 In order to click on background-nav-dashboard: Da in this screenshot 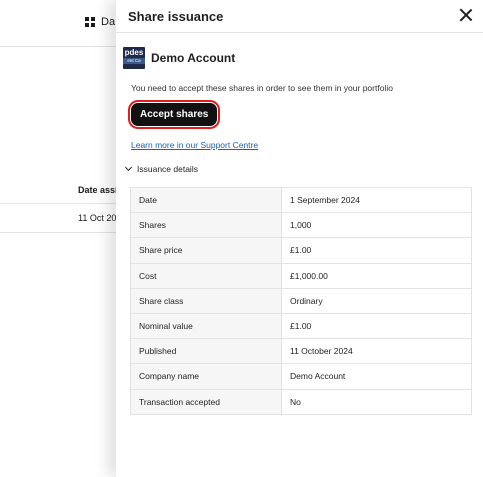, I will do `click(100, 22)`.